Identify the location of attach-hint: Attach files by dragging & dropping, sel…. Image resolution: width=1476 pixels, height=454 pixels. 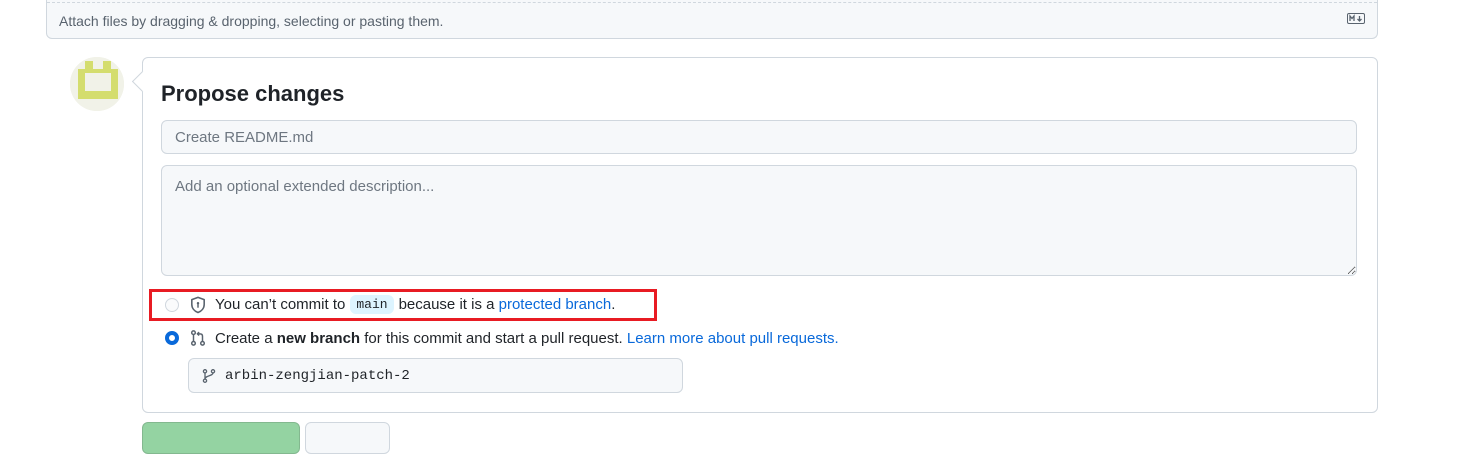
(251, 21).